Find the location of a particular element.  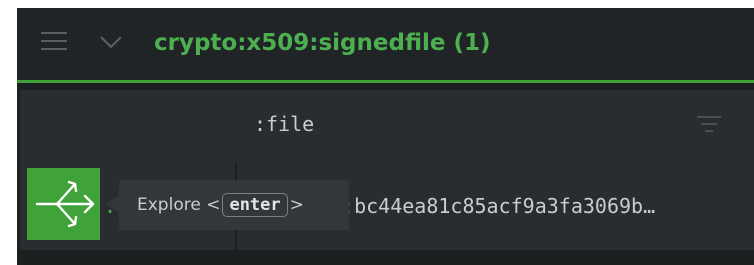

hamburger-icon is located at coordinates (54, 41).